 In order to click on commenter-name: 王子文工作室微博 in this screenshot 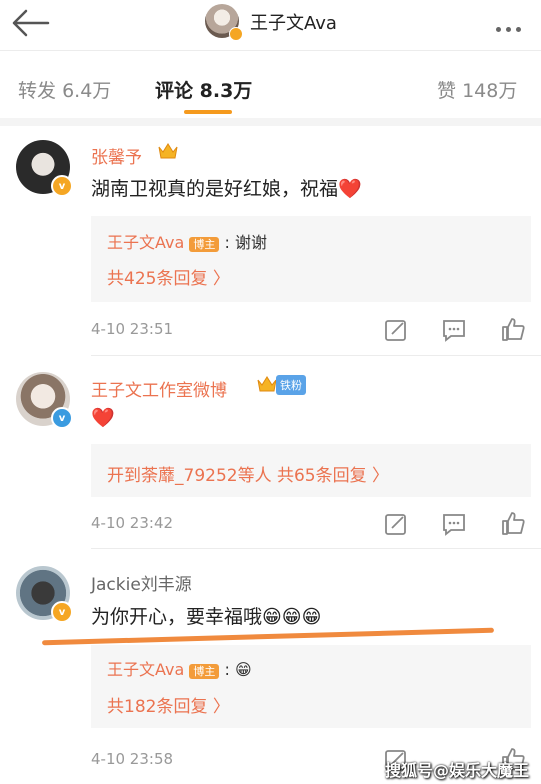, I will do `click(159, 388)`.